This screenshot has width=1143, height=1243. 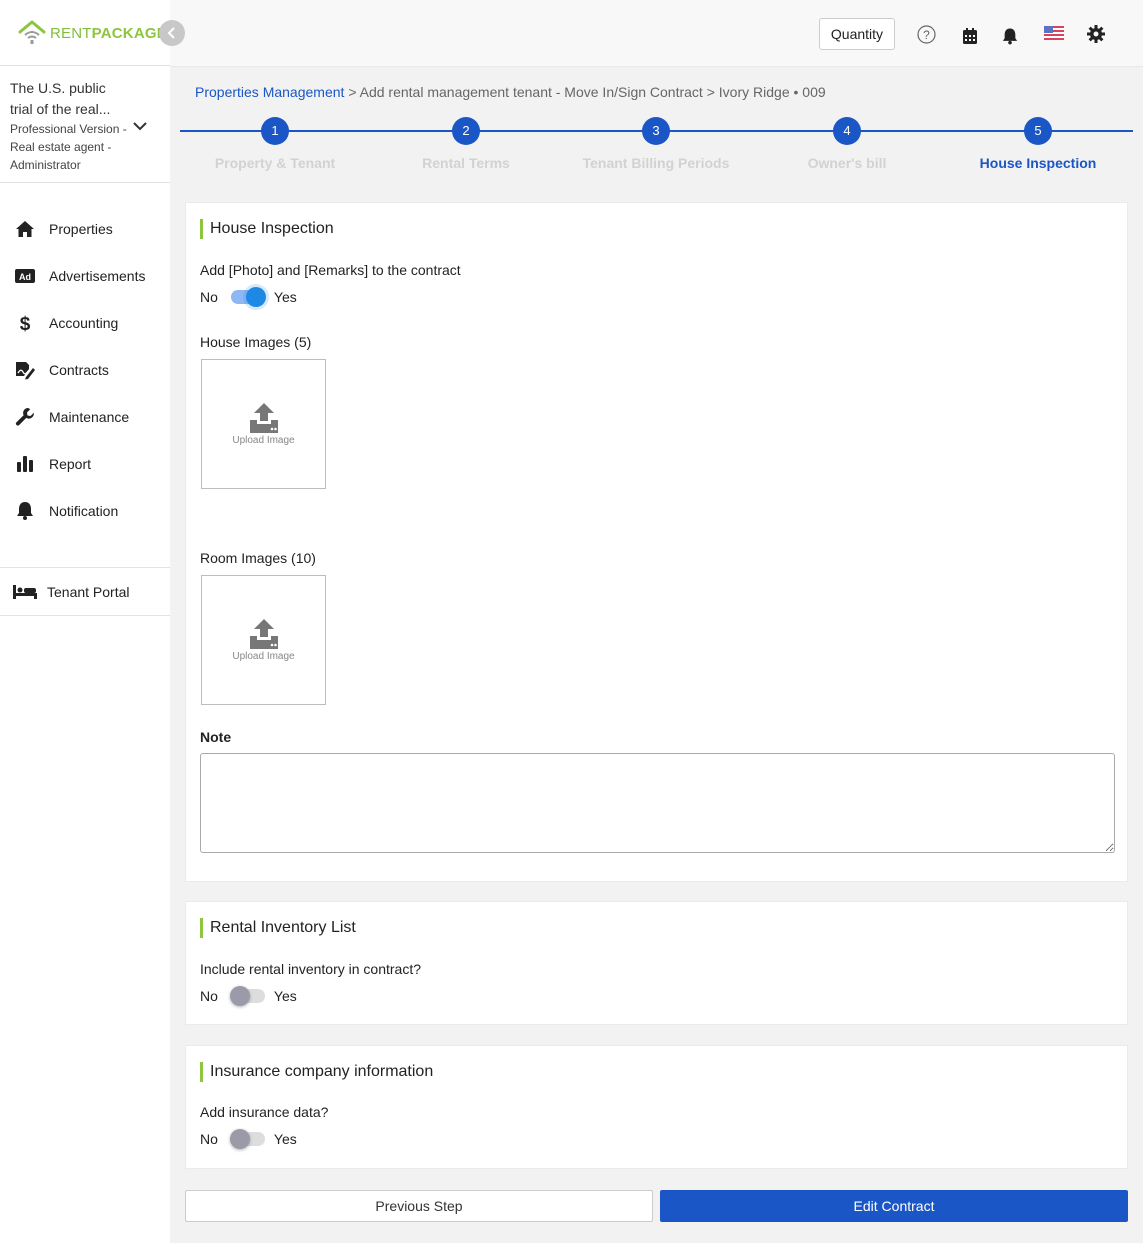 What do you see at coordinates (25, 229) in the screenshot?
I see `home-icon` at bounding box center [25, 229].